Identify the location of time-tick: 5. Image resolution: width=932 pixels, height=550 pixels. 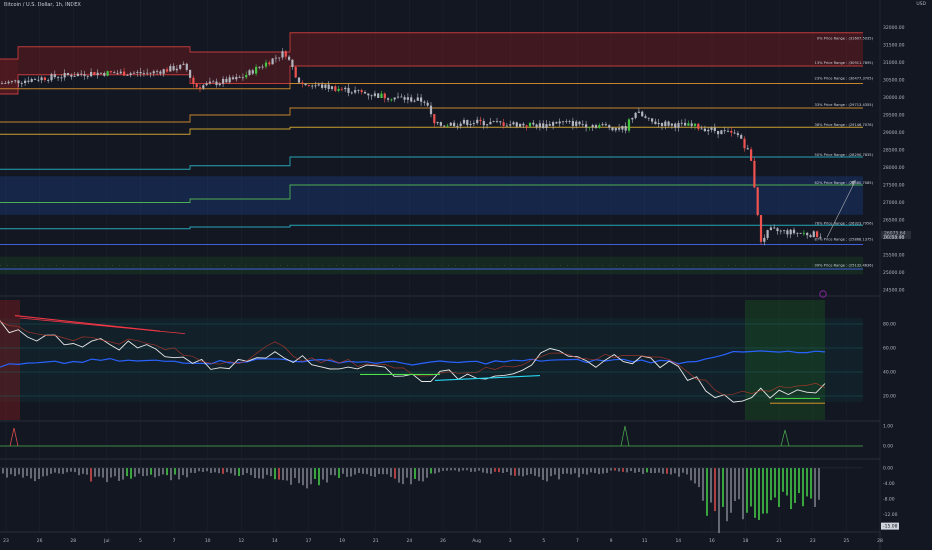
(140, 541).